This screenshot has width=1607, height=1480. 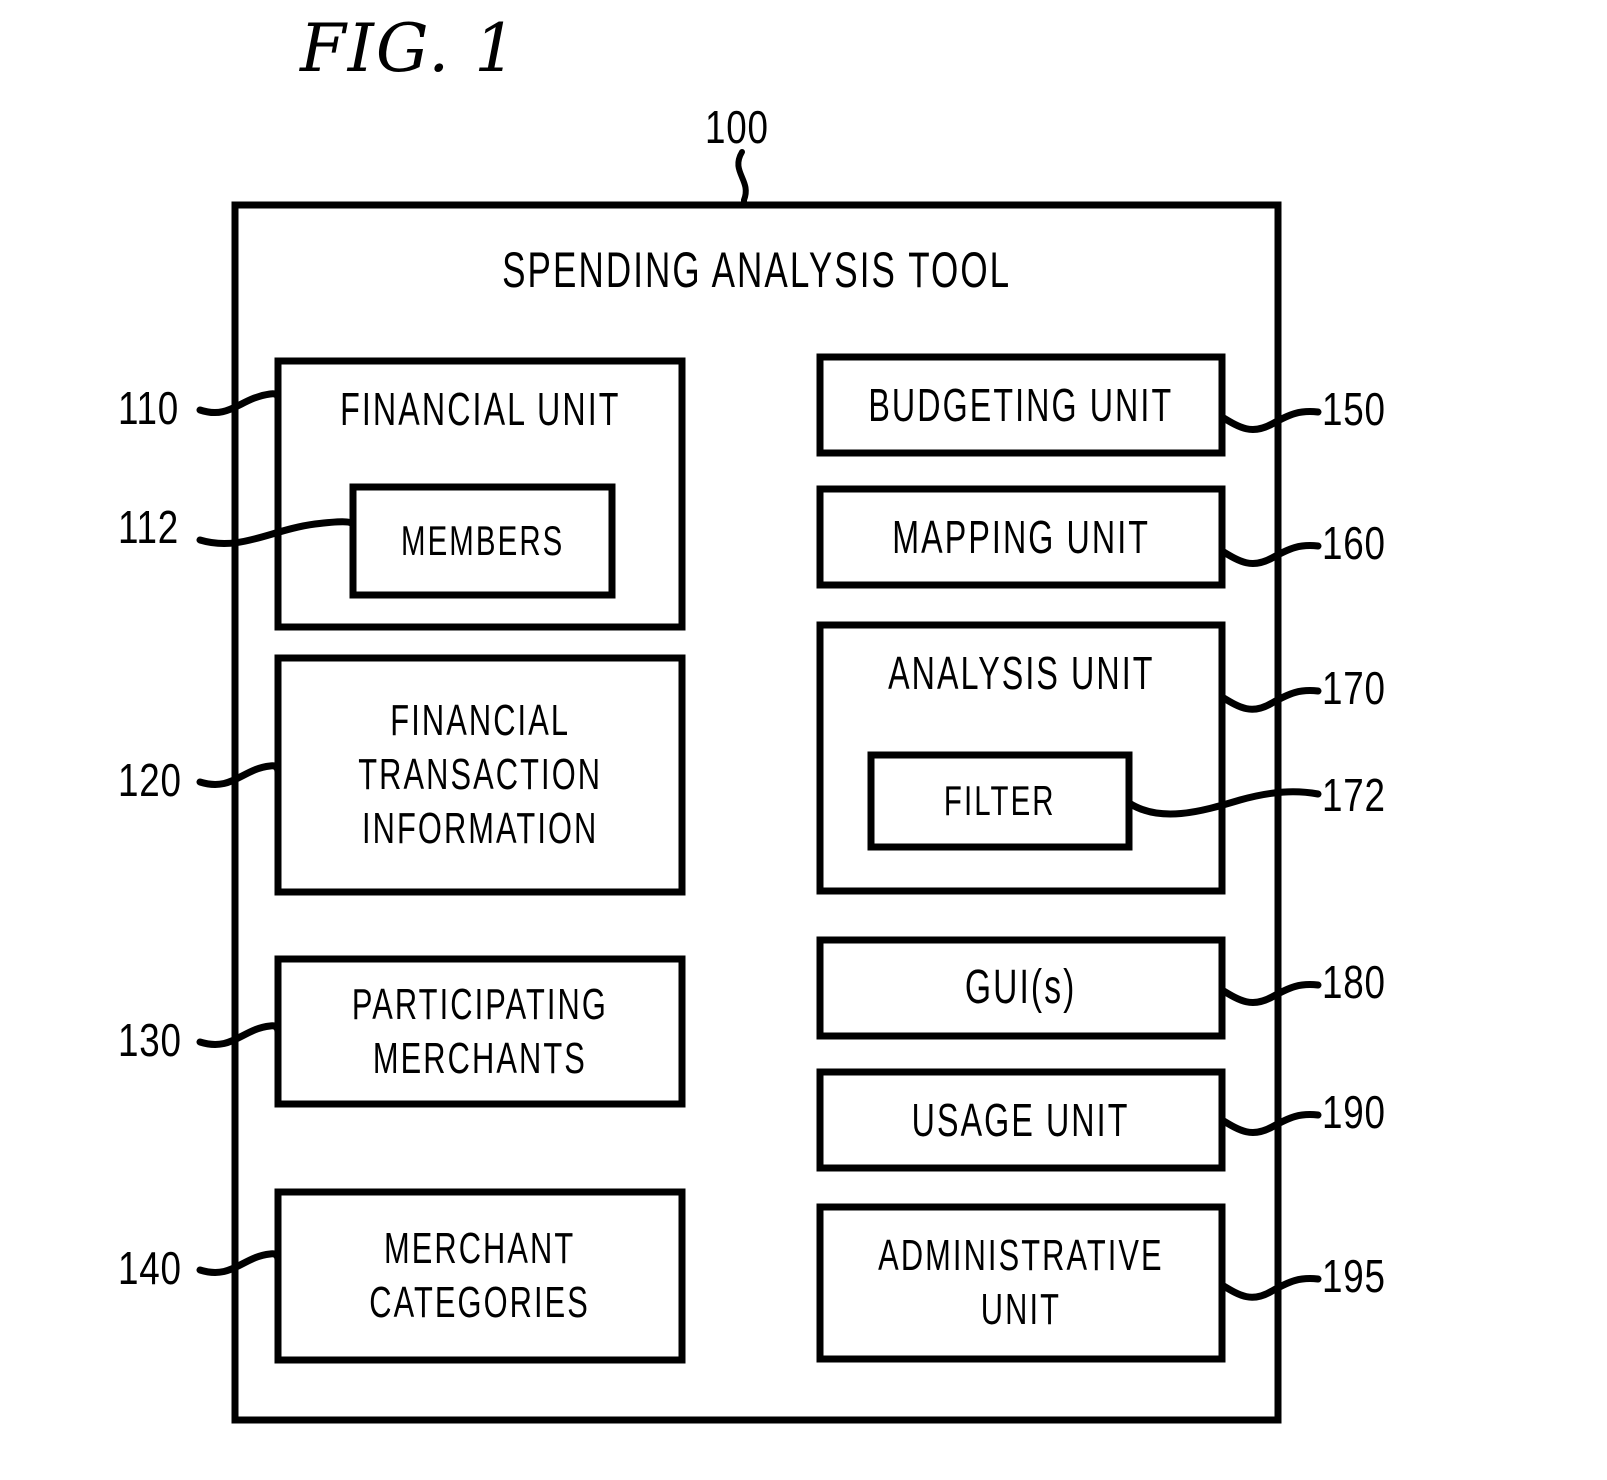 What do you see at coordinates (1354, 982) in the screenshot?
I see `ref-180: 180` at bounding box center [1354, 982].